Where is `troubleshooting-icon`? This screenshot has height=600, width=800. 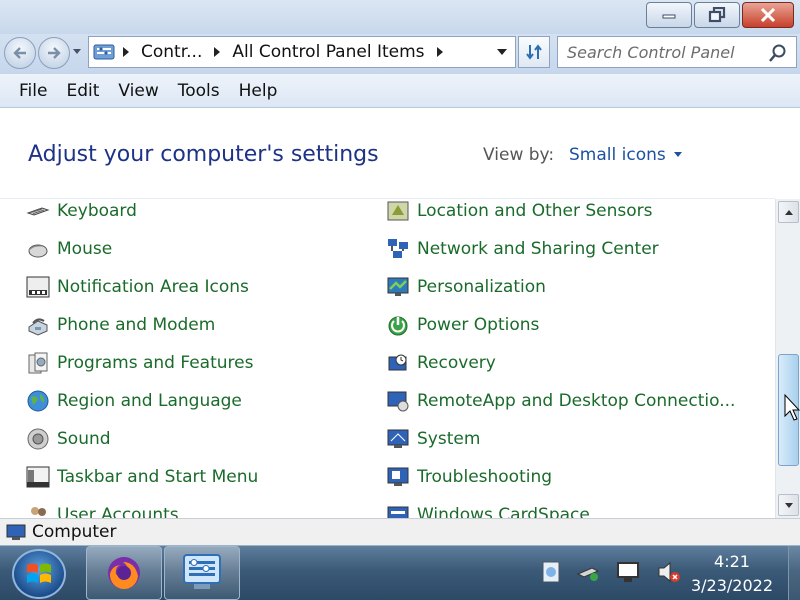
troubleshooting-icon is located at coordinates (398, 476).